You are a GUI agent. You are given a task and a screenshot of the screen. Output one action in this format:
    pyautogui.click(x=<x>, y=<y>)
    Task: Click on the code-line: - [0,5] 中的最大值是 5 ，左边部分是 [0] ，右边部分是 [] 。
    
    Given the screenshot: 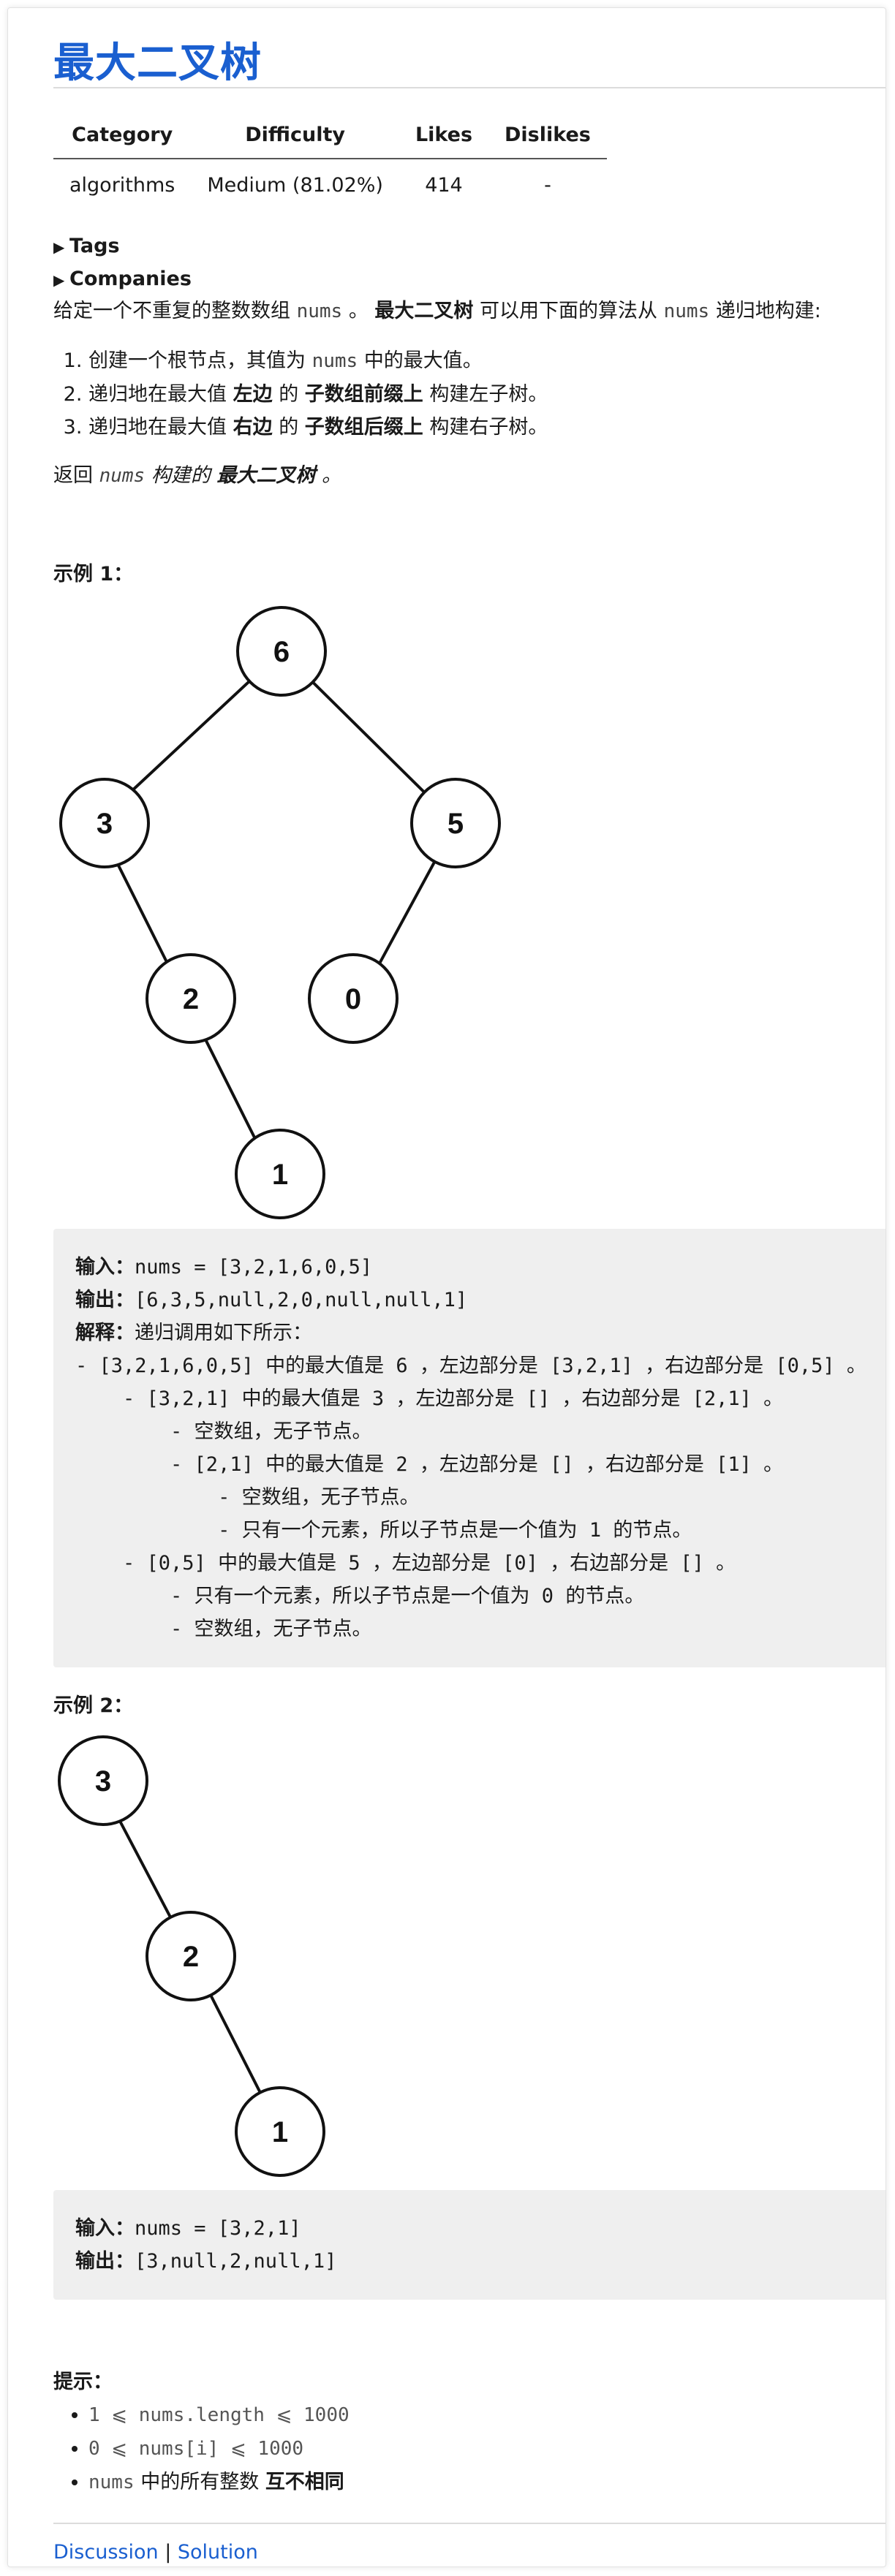 What is the action you would take?
    pyautogui.click(x=480, y=1563)
    